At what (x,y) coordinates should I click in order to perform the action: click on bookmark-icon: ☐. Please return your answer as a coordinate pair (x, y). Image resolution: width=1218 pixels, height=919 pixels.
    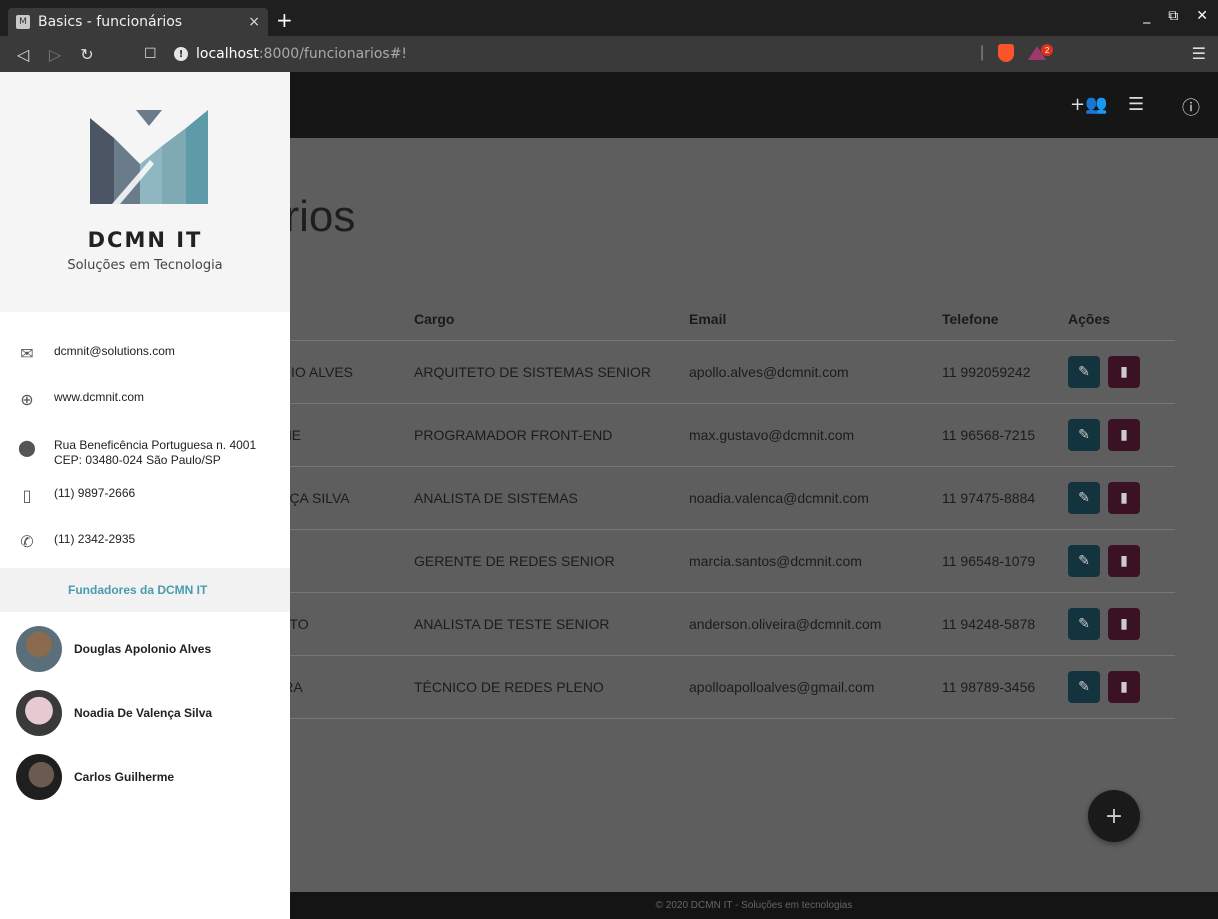
    Looking at the image, I should click on (150, 54).